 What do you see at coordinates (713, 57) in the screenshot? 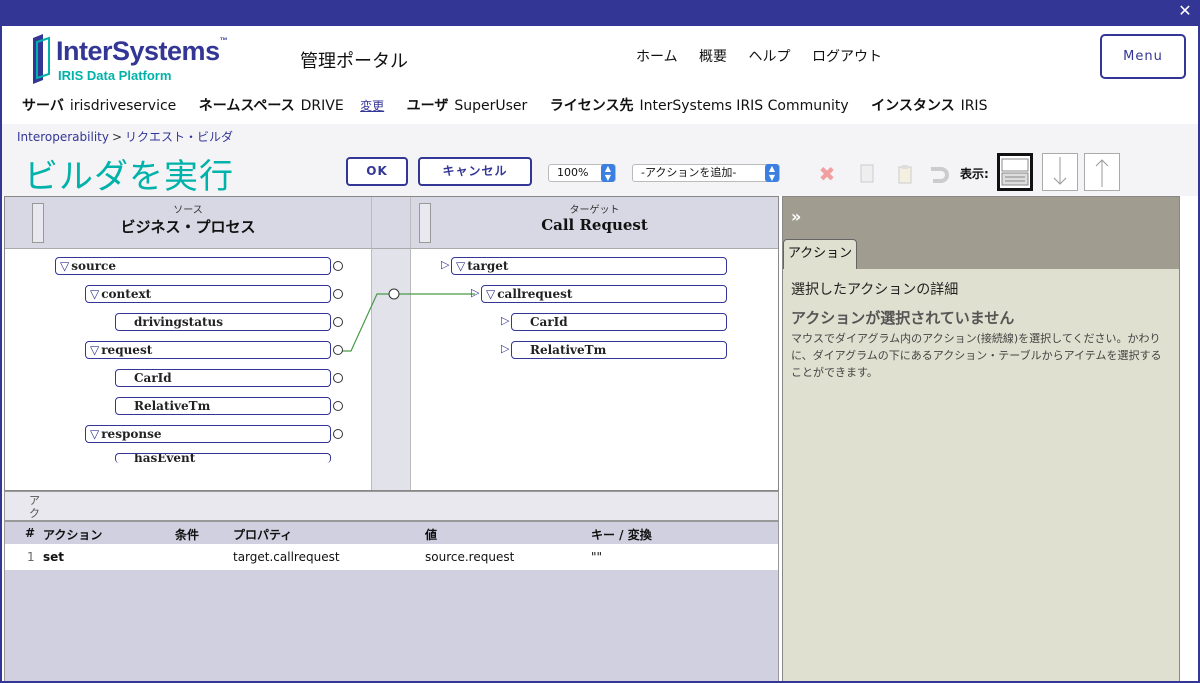
I see `nav-overview-link: 概要` at bounding box center [713, 57].